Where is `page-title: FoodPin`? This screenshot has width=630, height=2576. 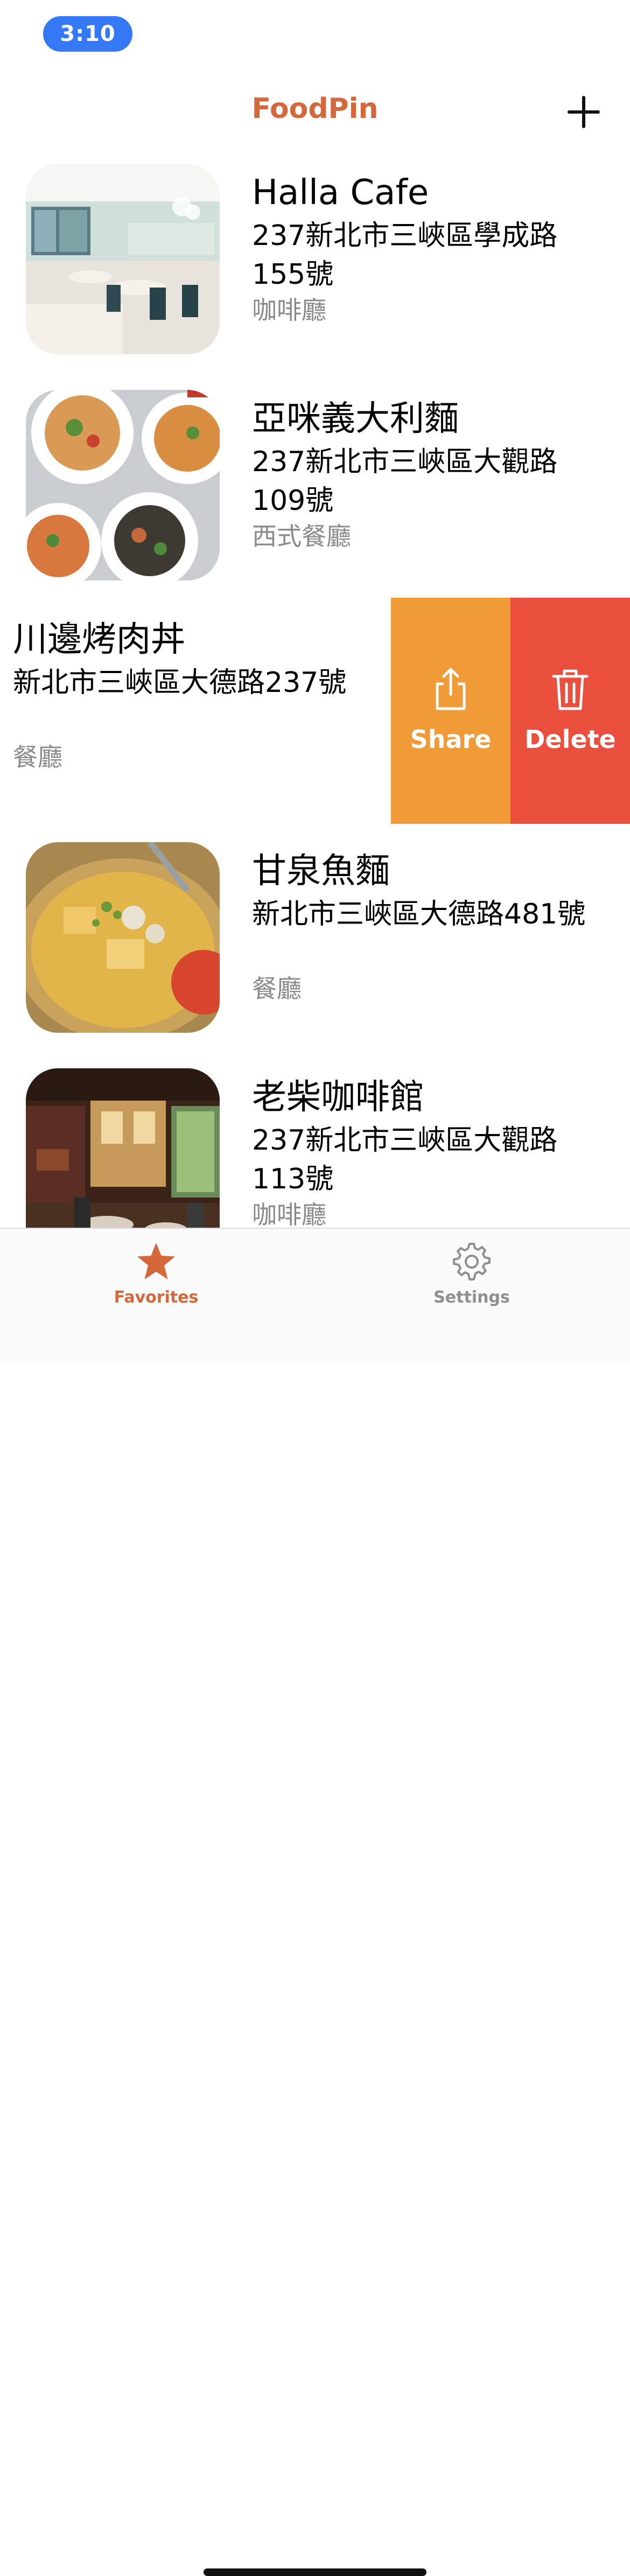 page-title: FoodPin is located at coordinates (315, 109).